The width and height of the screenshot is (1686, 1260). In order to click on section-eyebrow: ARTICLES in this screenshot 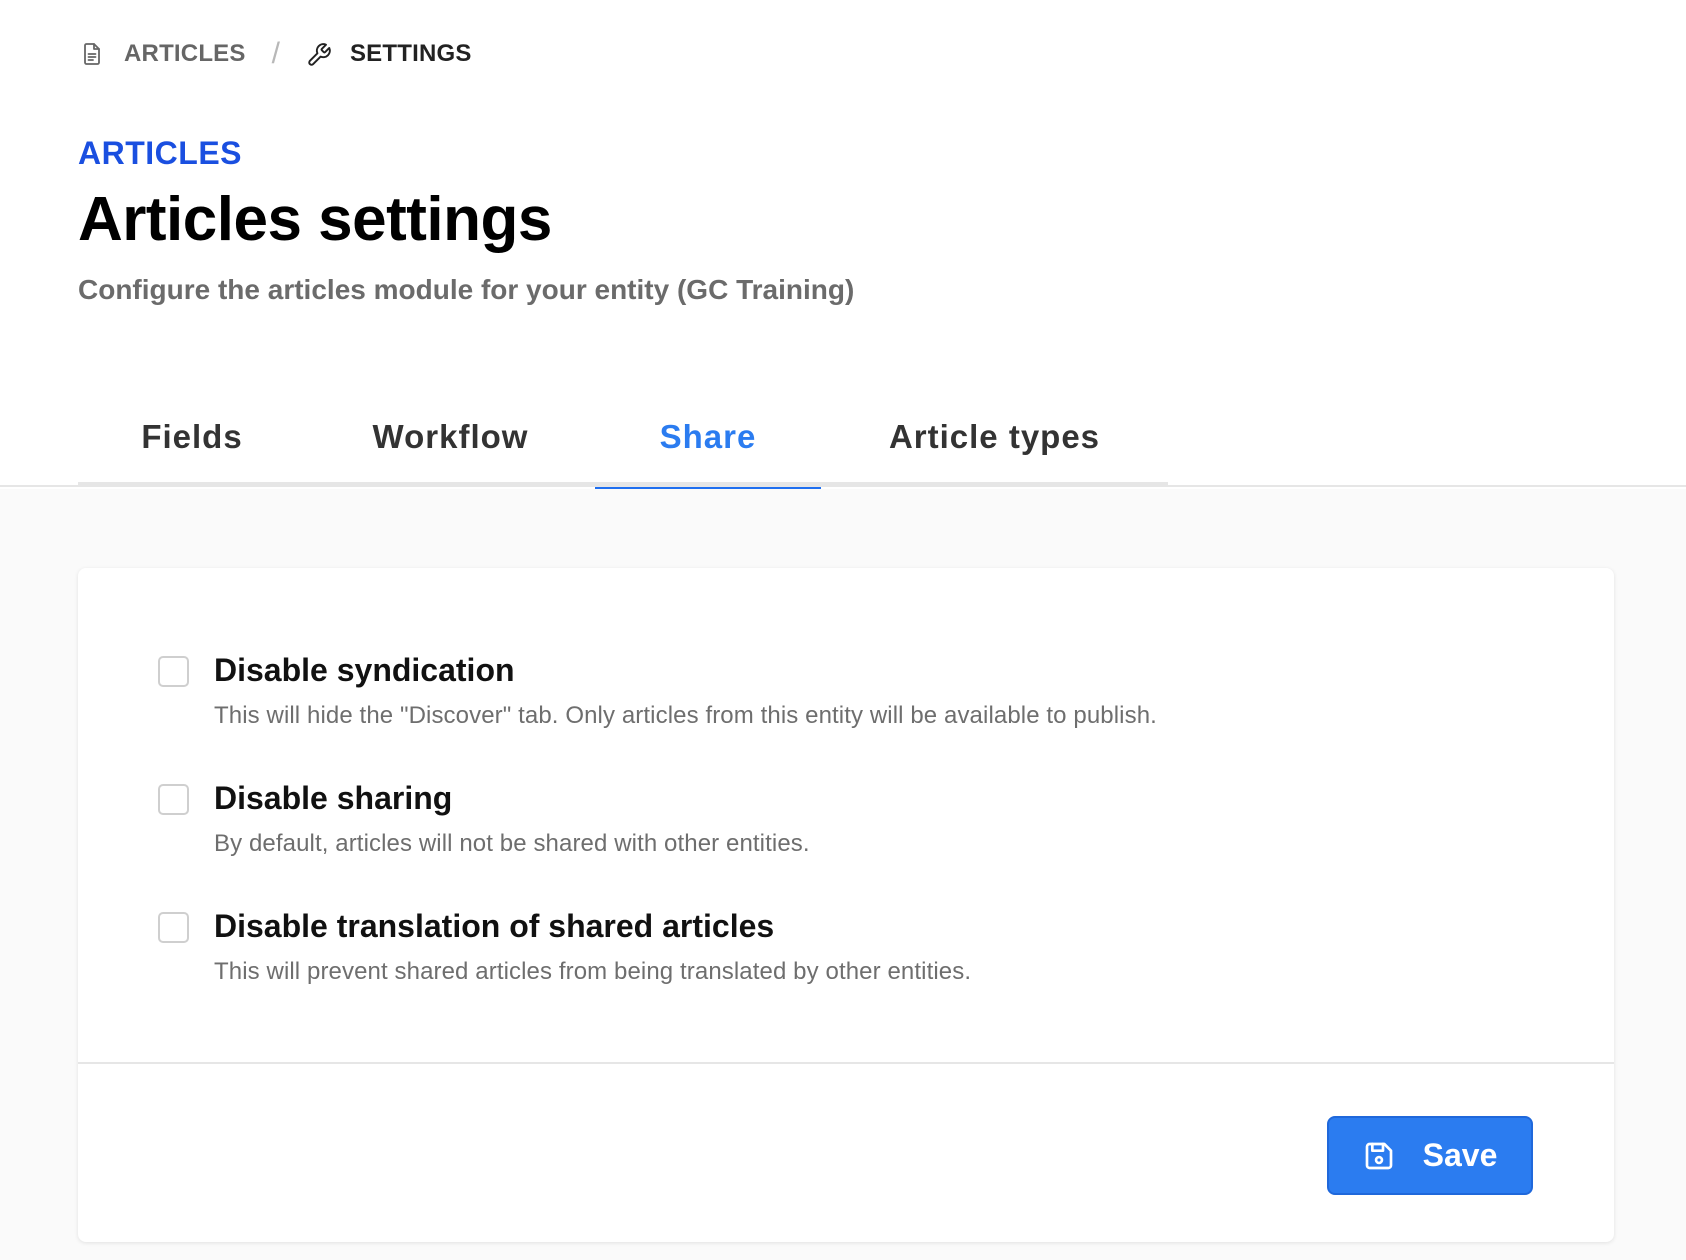, I will do `click(160, 153)`.